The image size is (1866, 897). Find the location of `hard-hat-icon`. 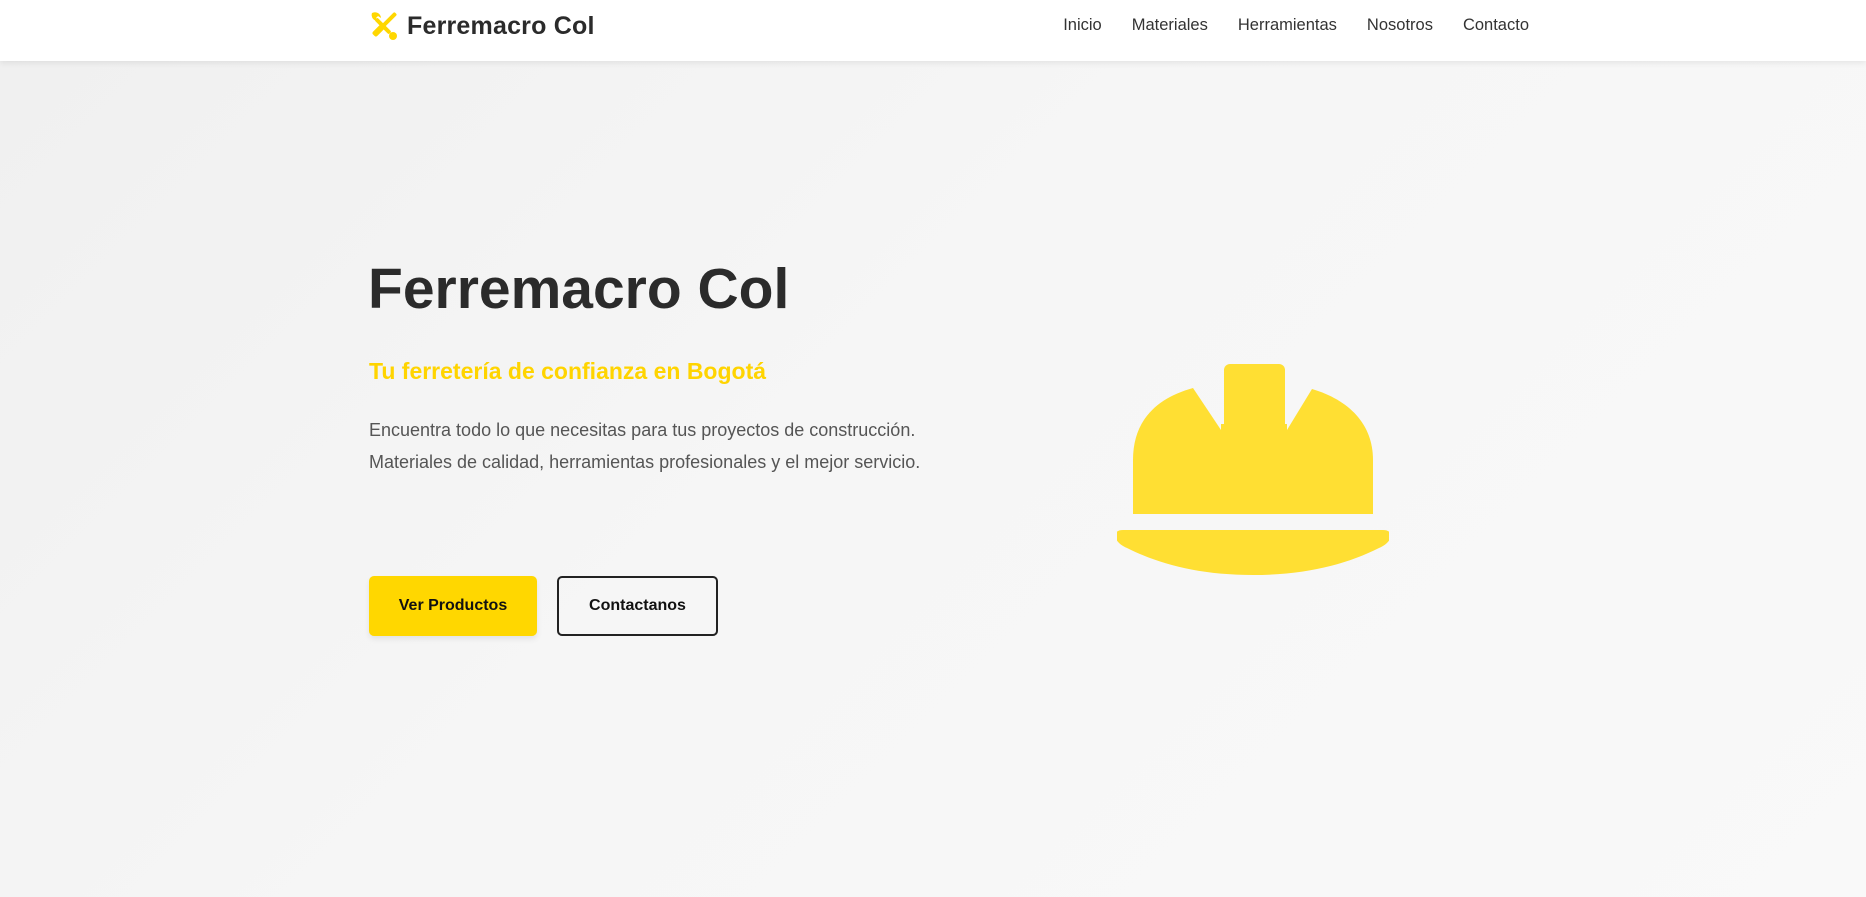

hard-hat-icon is located at coordinates (1253, 469).